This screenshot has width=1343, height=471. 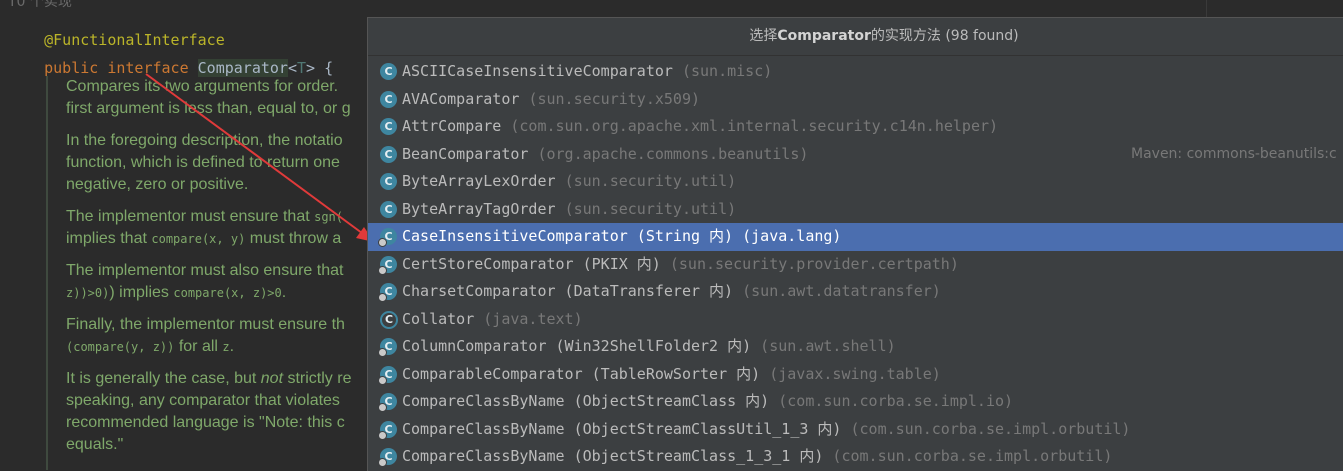 What do you see at coordinates (614, 98) in the screenshot?
I see `package-name: (sun.security.x509)` at bounding box center [614, 98].